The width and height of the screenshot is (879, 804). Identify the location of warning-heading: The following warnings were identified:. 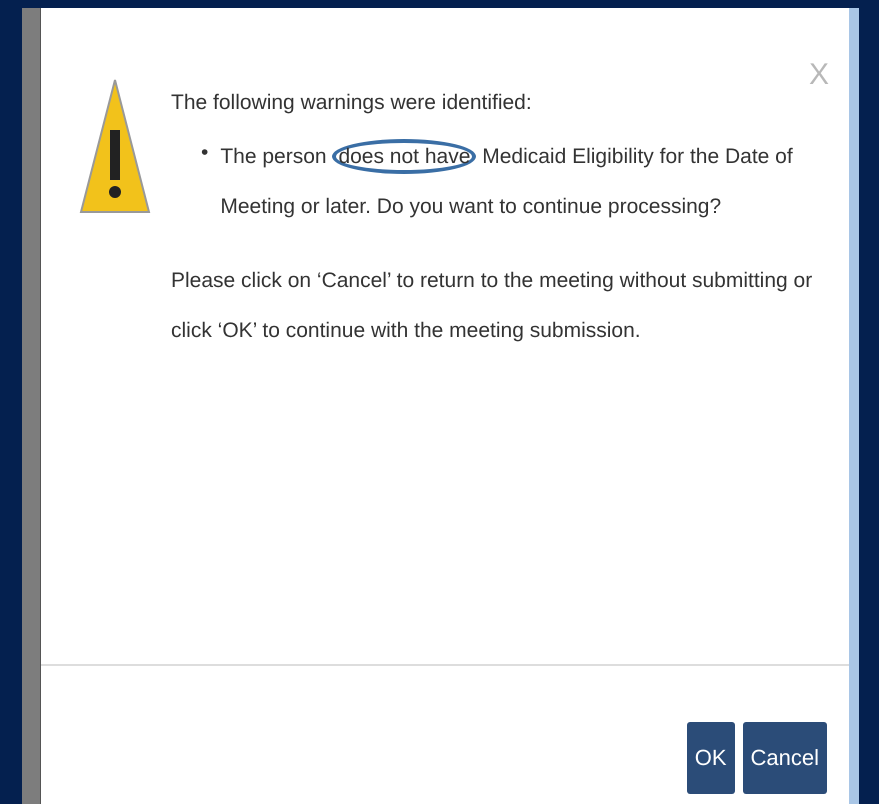
(352, 103).